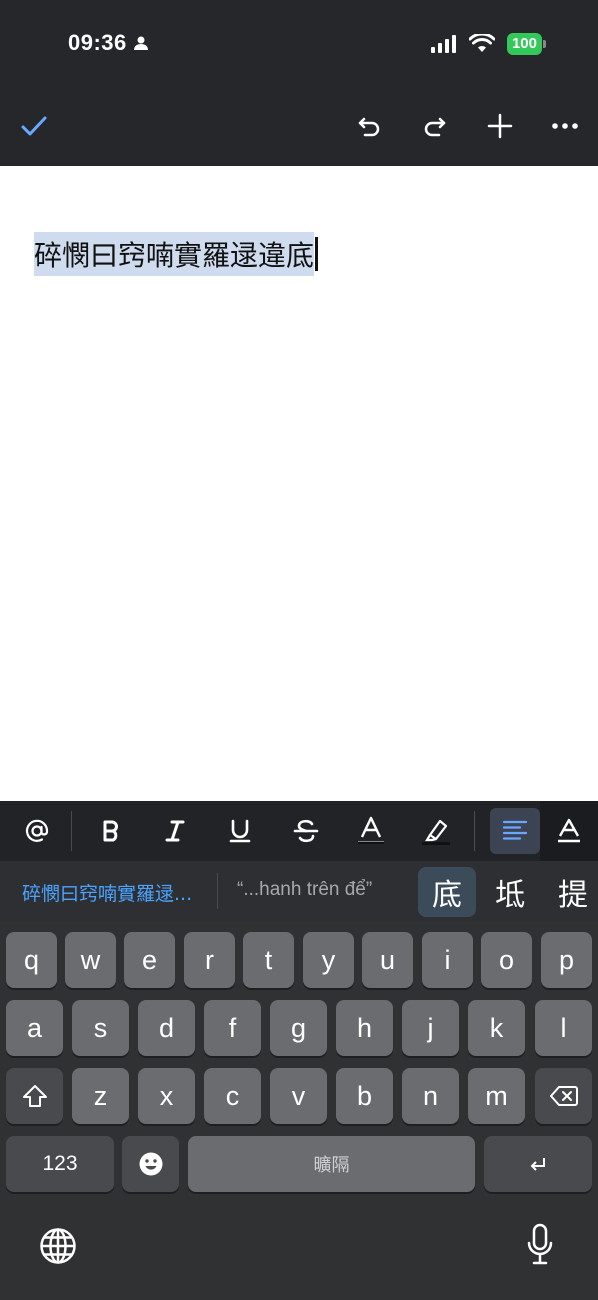 The width and height of the screenshot is (598, 1300). I want to click on italic-button, so click(175, 831).